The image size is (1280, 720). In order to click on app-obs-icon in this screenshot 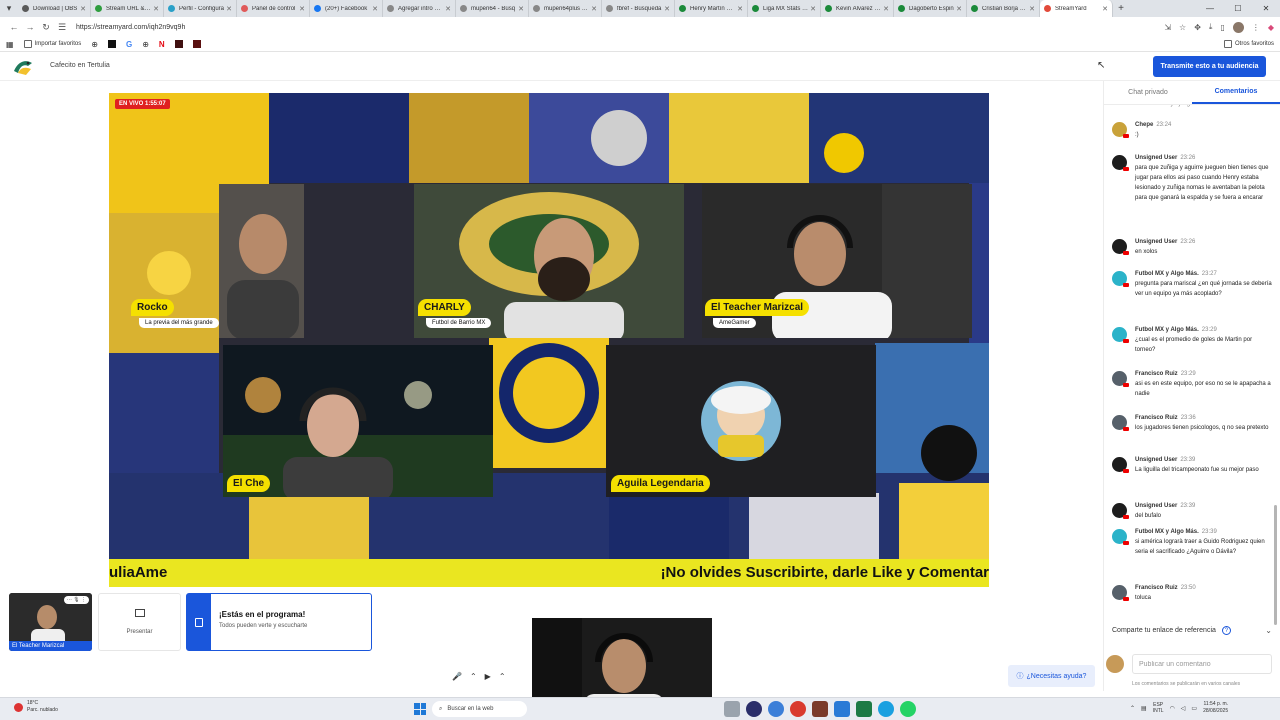, I will do `click(754, 709)`.